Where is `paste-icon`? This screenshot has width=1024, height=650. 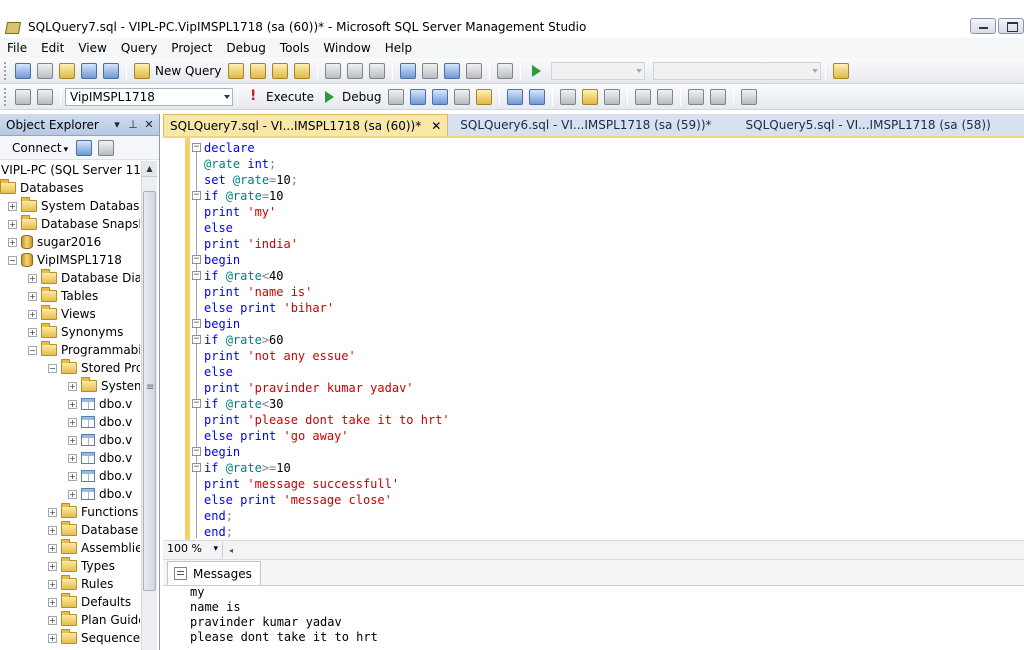
paste-icon is located at coordinates (377, 70).